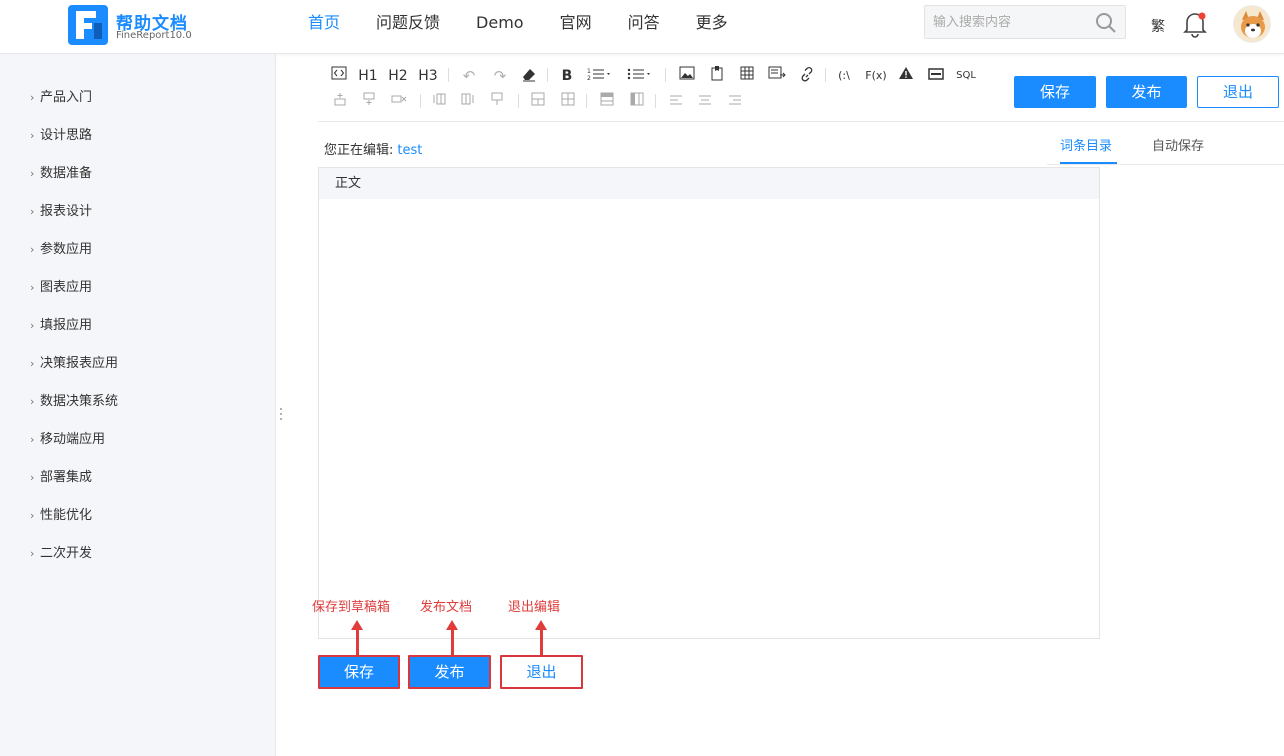  I want to click on table-header-col-icon, so click(637, 102).